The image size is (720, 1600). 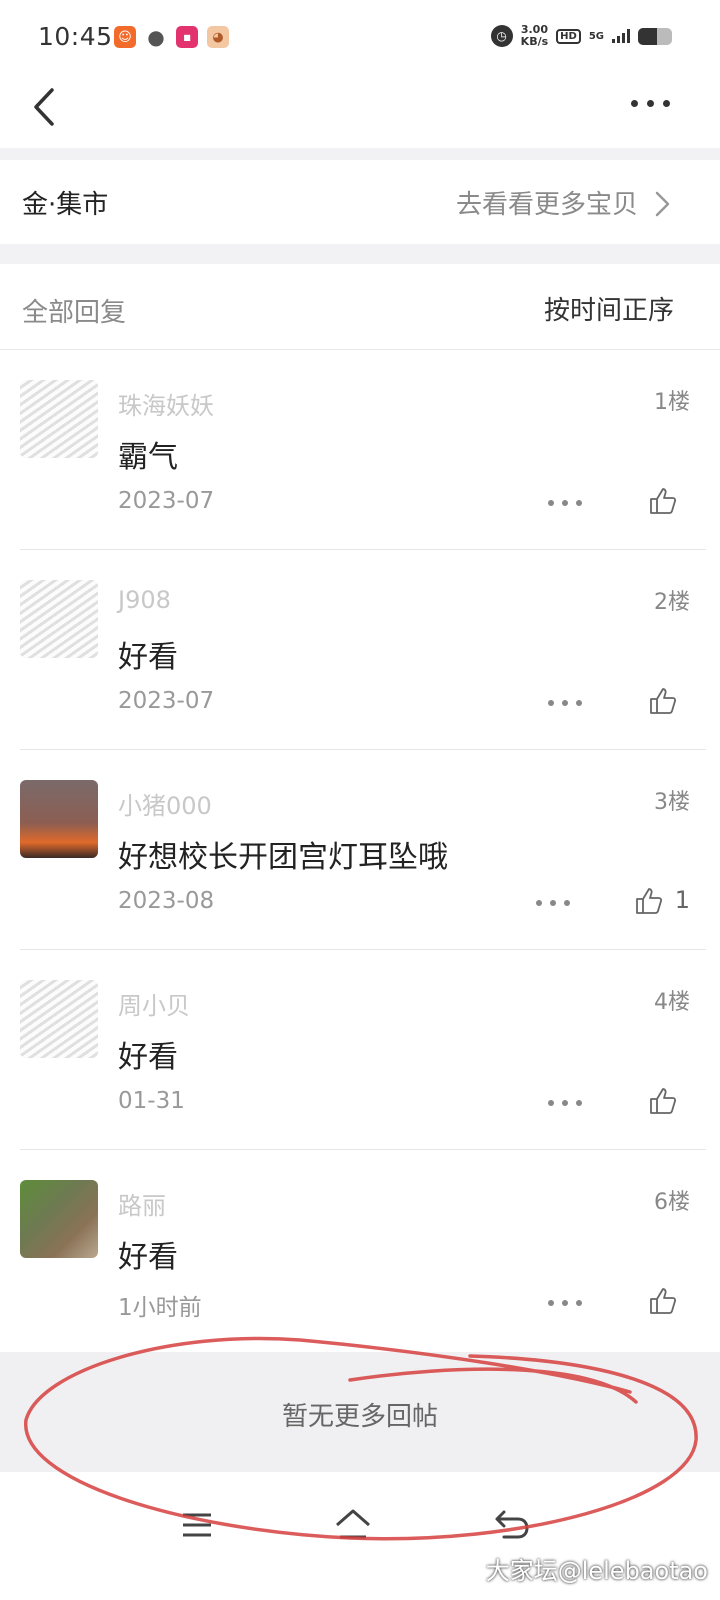 What do you see at coordinates (501, 36) in the screenshot?
I see `alarm-icon: ◷` at bounding box center [501, 36].